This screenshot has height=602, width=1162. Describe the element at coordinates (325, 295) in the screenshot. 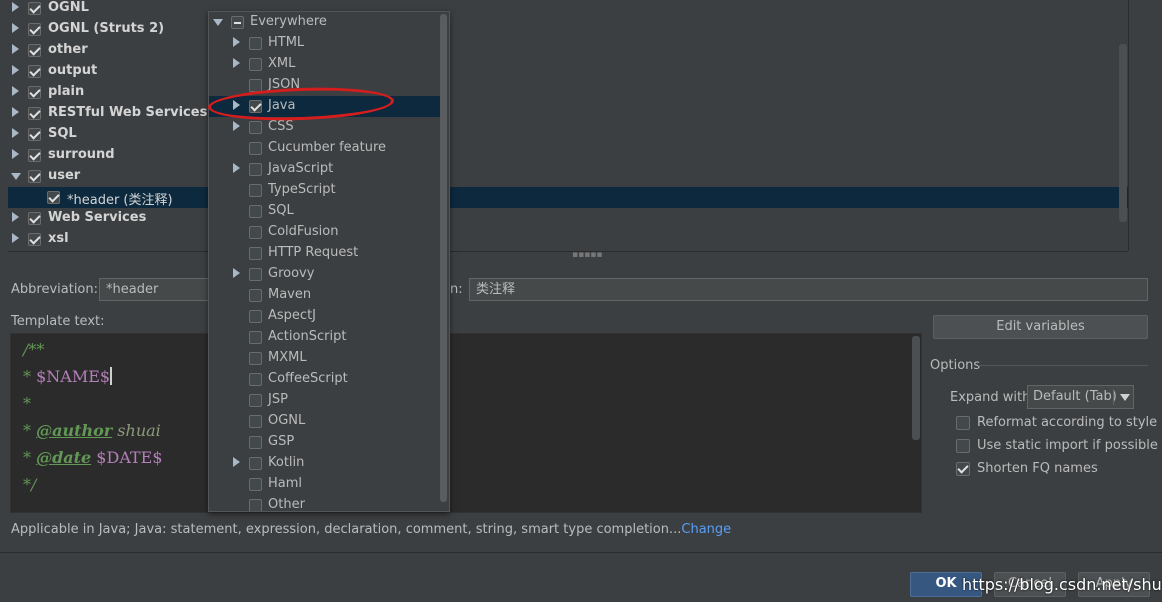

I see `popup-row-context: Maven` at that location.